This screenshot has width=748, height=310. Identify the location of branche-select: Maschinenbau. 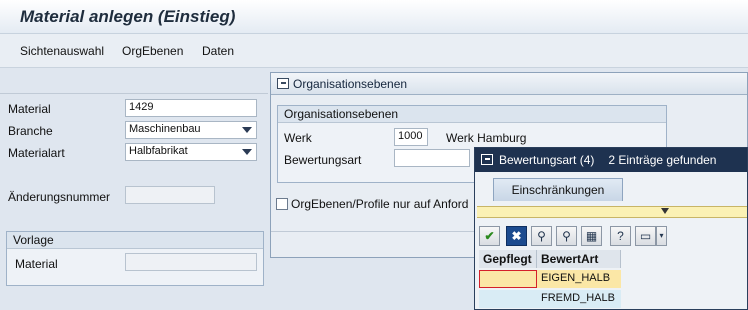
(191, 130).